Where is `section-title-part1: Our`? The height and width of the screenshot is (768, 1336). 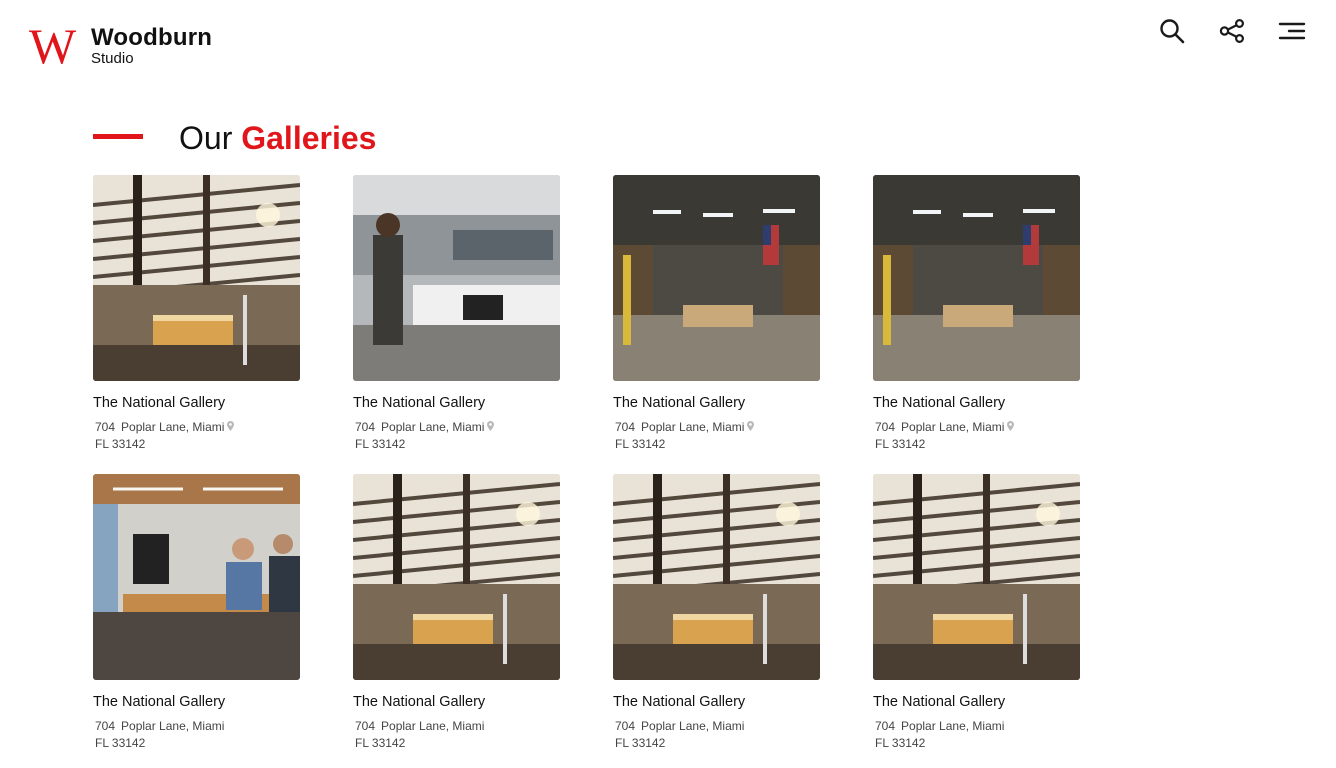
section-title-part1: Our is located at coordinates (206, 138).